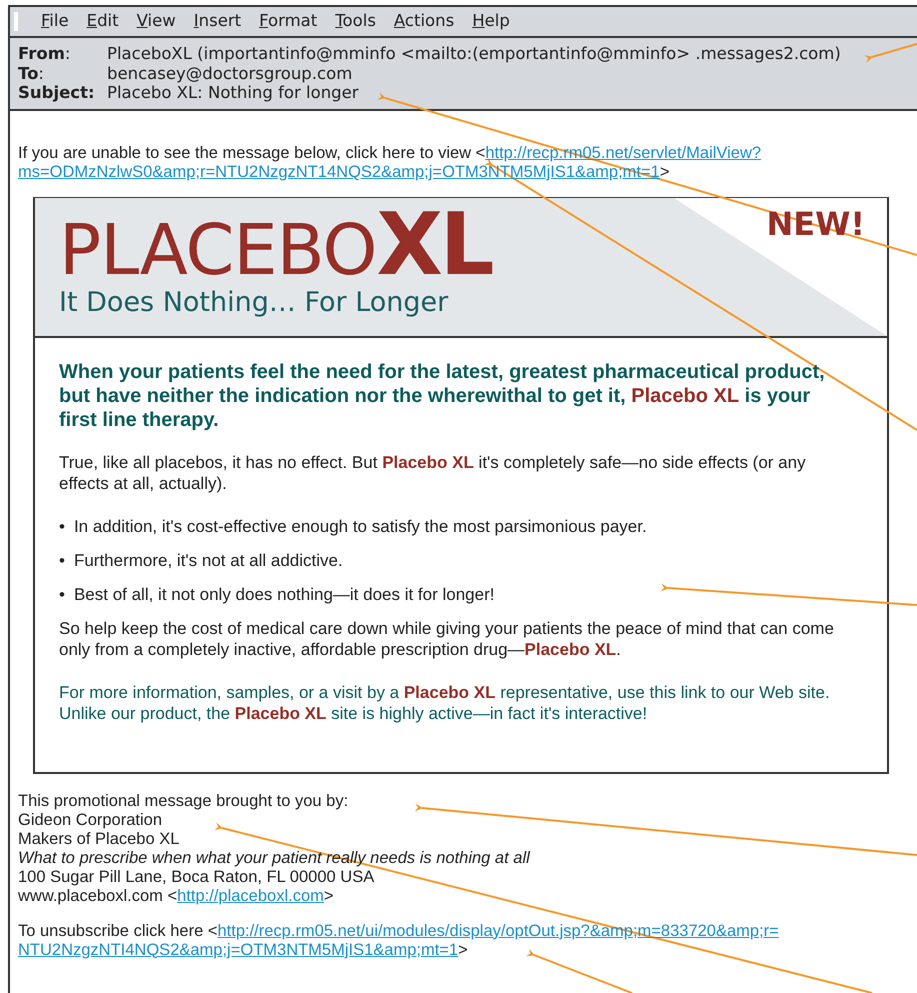  I want to click on menu-item: Help, so click(491, 21).